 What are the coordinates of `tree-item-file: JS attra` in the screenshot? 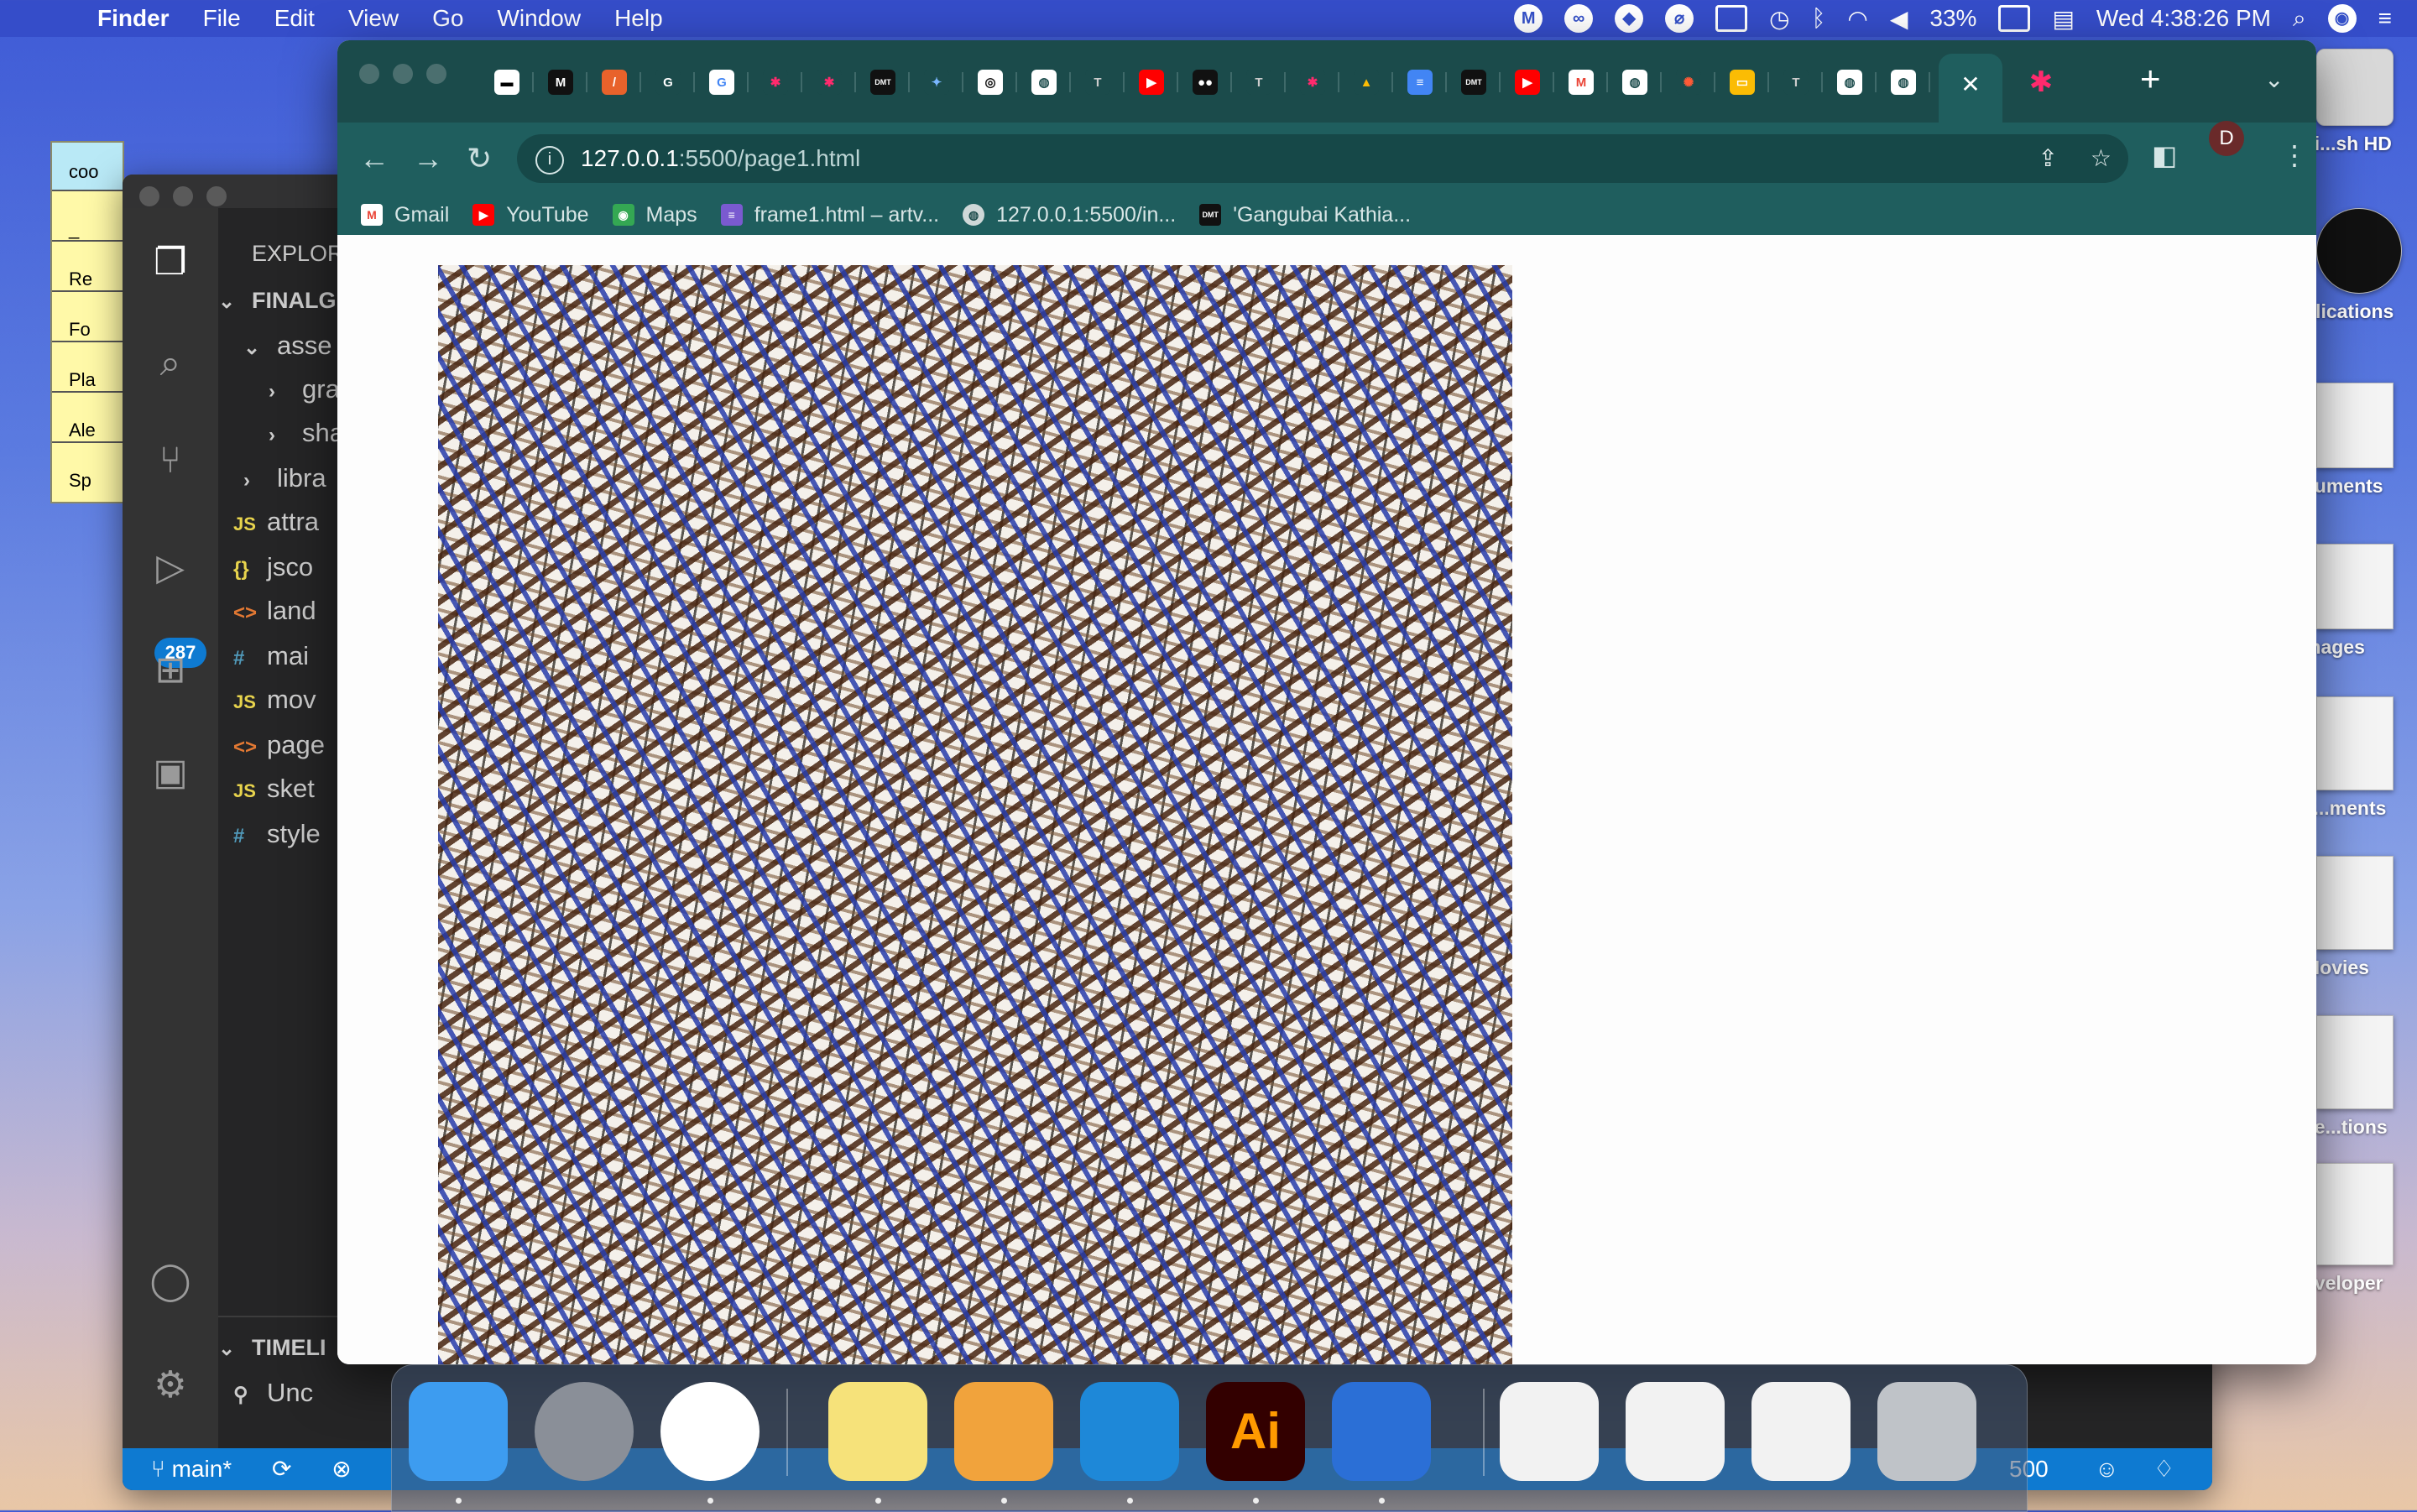 It's located at (276, 522).